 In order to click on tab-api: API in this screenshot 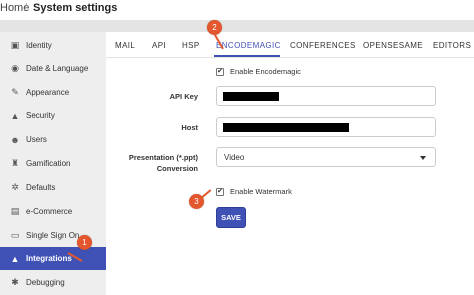, I will do `click(159, 45)`.